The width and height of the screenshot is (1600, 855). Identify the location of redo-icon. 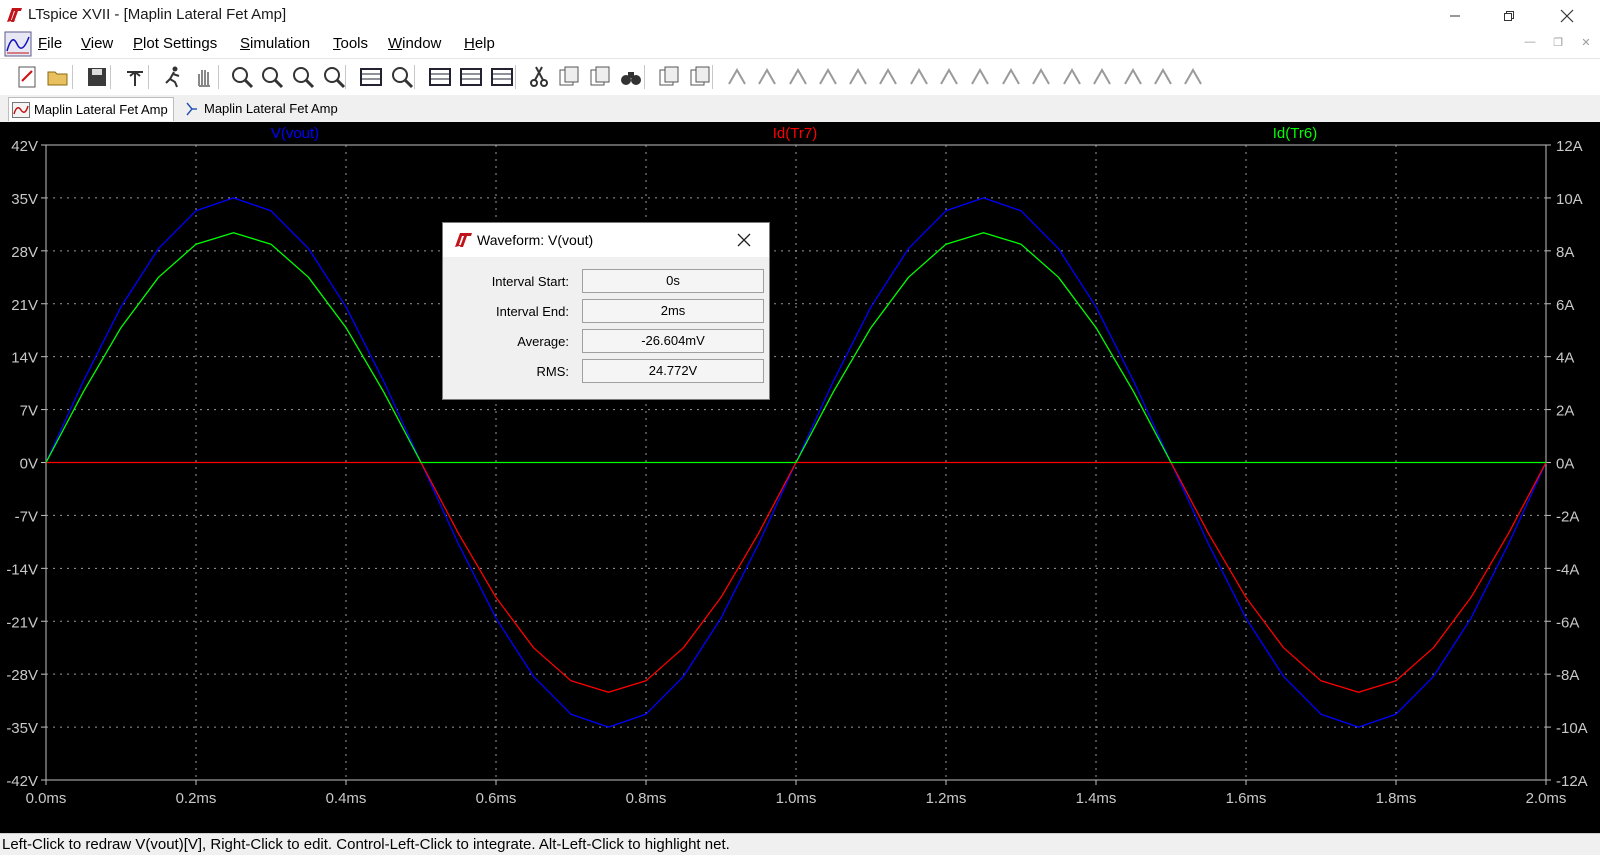
(1072, 77).